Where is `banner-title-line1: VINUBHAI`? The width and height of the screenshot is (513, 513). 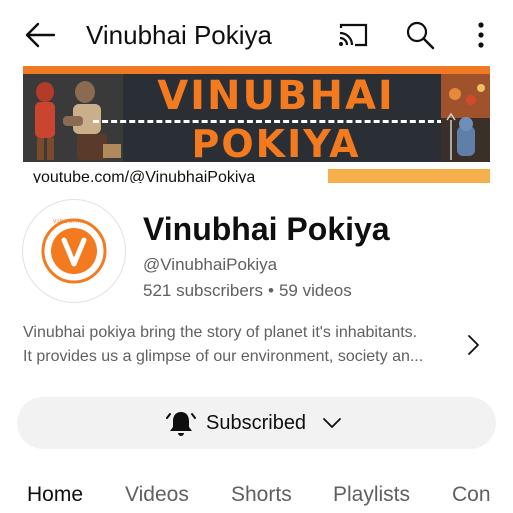 banner-title-line1: VINUBHAI is located at coordinates (276, 96).